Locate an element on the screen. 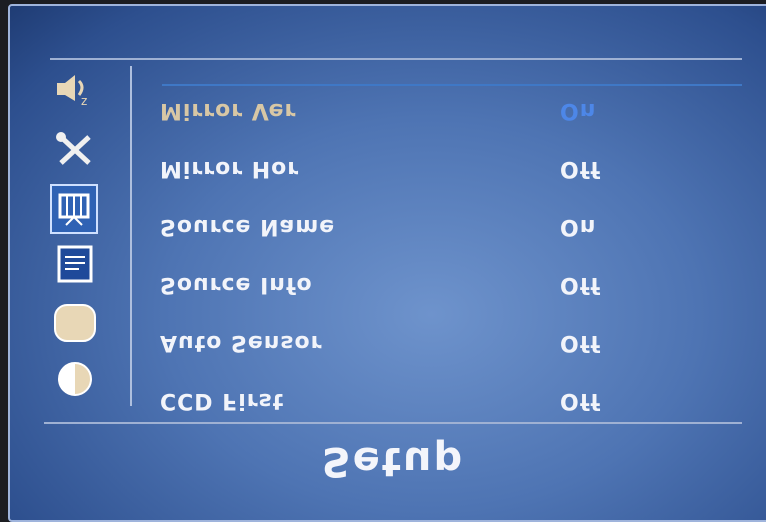  tools-icon is located at coordinates (75, 149).